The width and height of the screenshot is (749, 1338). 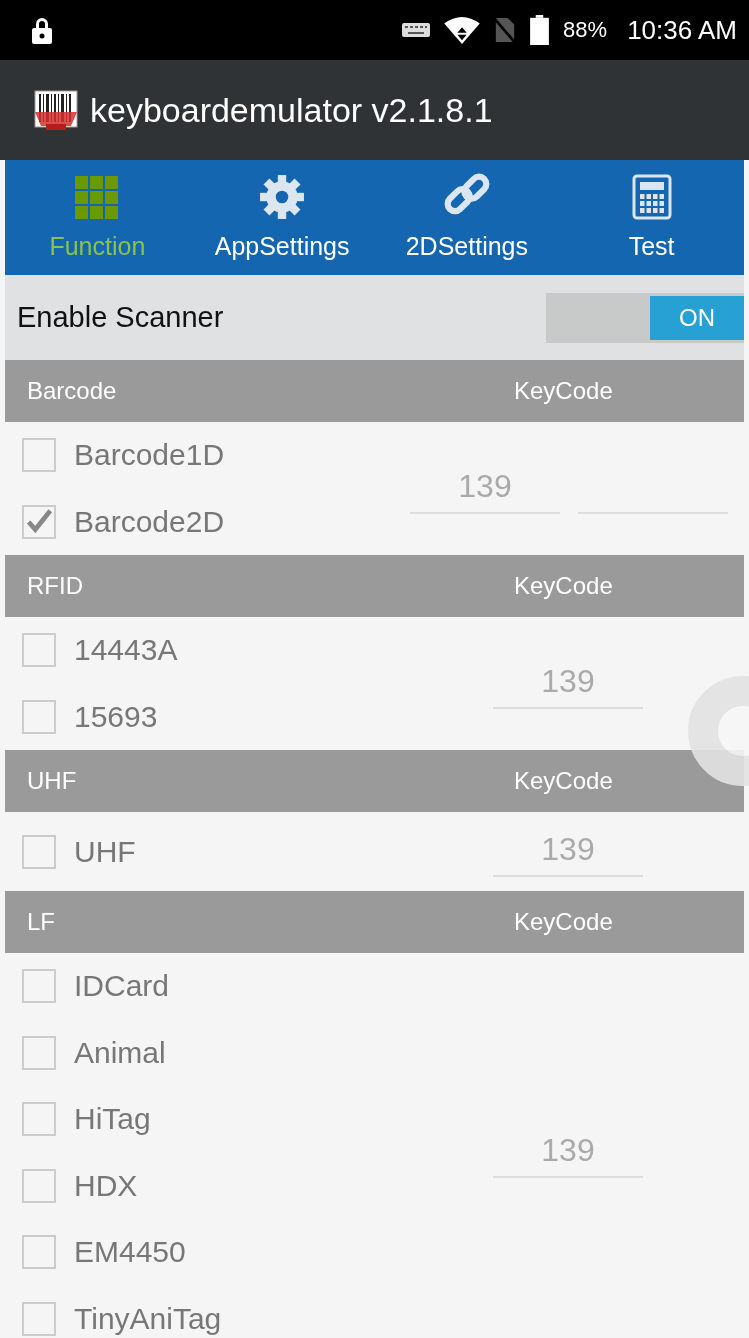 What do you see at coordinates (200, 716) in the screenshot?
I see `checkbox-item: 15693` at bounding box center [200, 716].